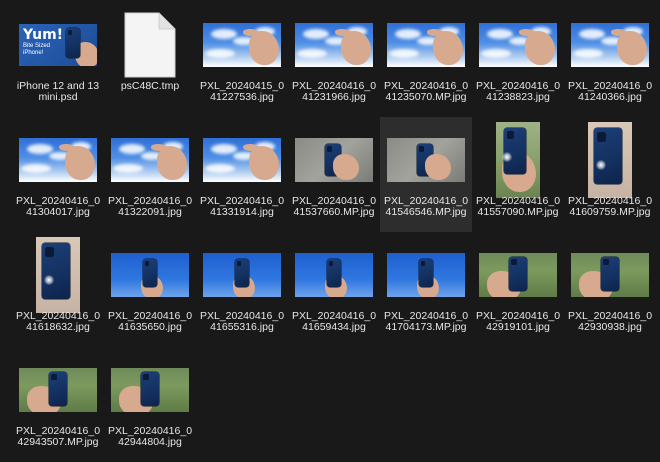 The width and height of the screenshot is (660, 462). What do you see at coordinates (242, 91) in the screenshot?
I see `file-name-label: PXL_20240415_041227536.jpg` at bounding box center [242, 91].